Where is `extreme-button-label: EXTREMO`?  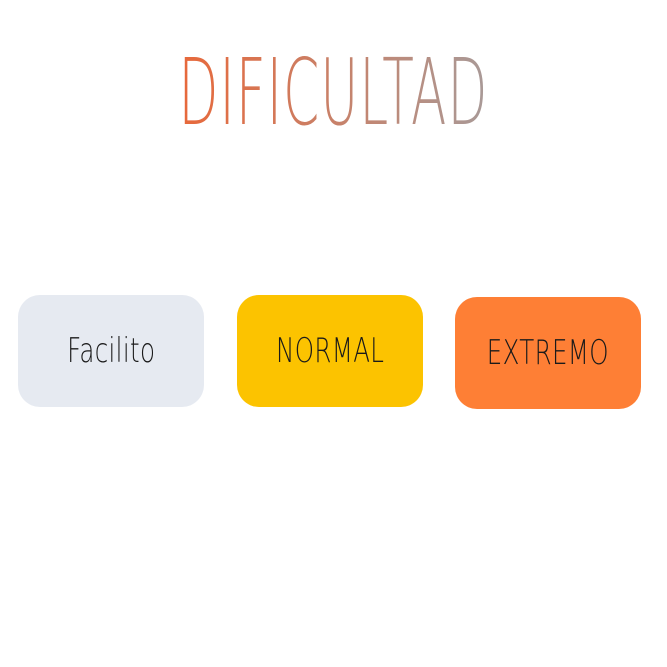 extreme-button-label: EXTREMO is located at coordinates (548, 353).